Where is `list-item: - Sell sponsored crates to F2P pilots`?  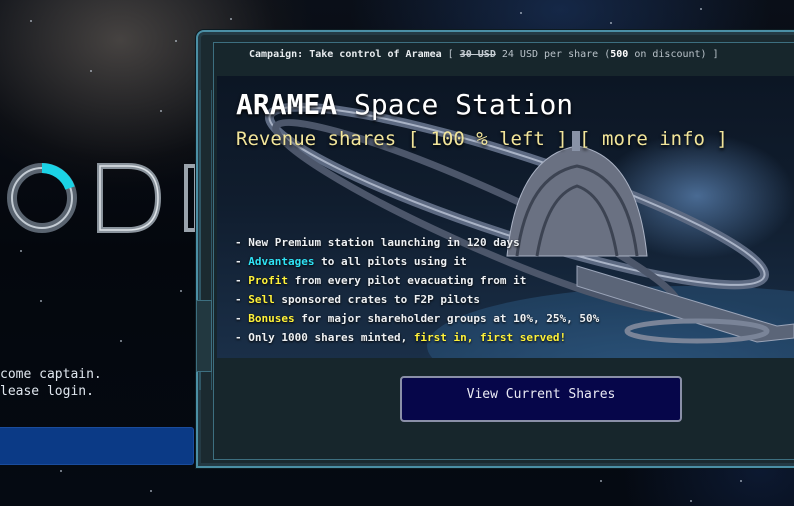 list-item: - Sell sponsored crates to F2P pilots is located at coordinates (417, 299).